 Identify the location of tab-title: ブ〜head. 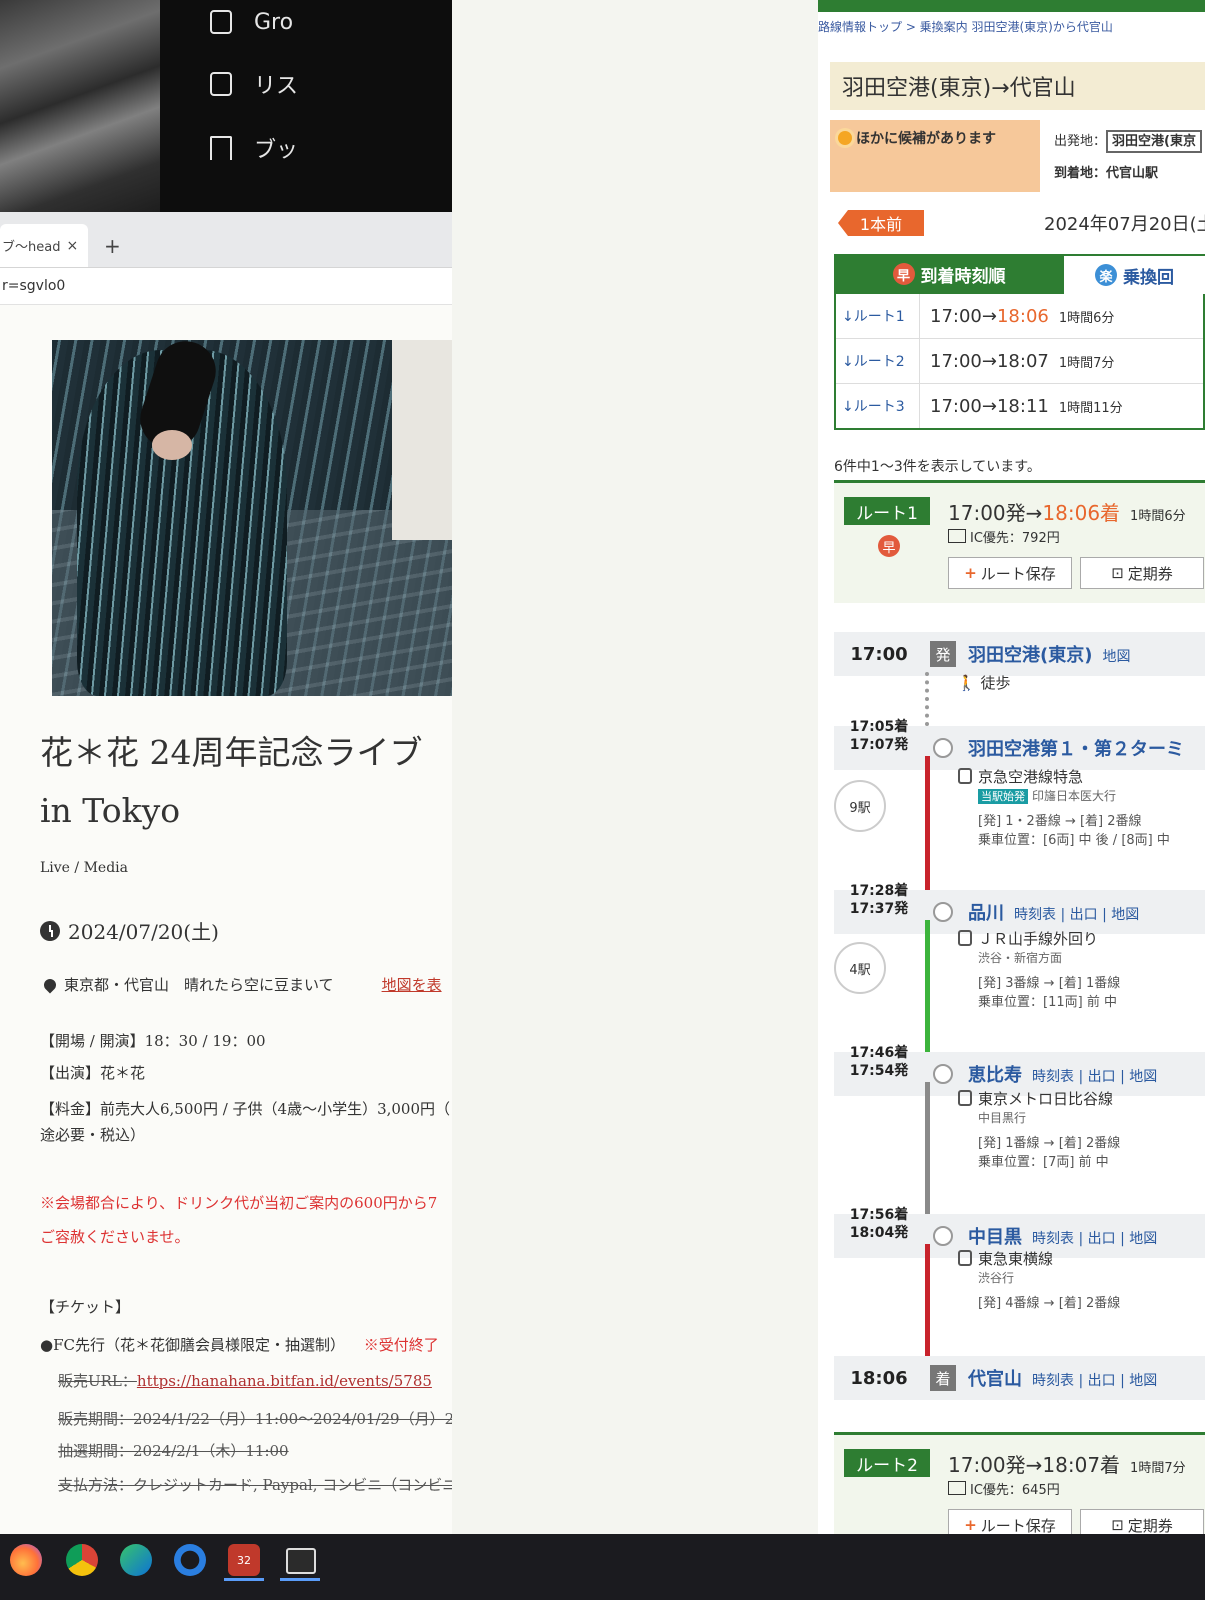
(31, 247).